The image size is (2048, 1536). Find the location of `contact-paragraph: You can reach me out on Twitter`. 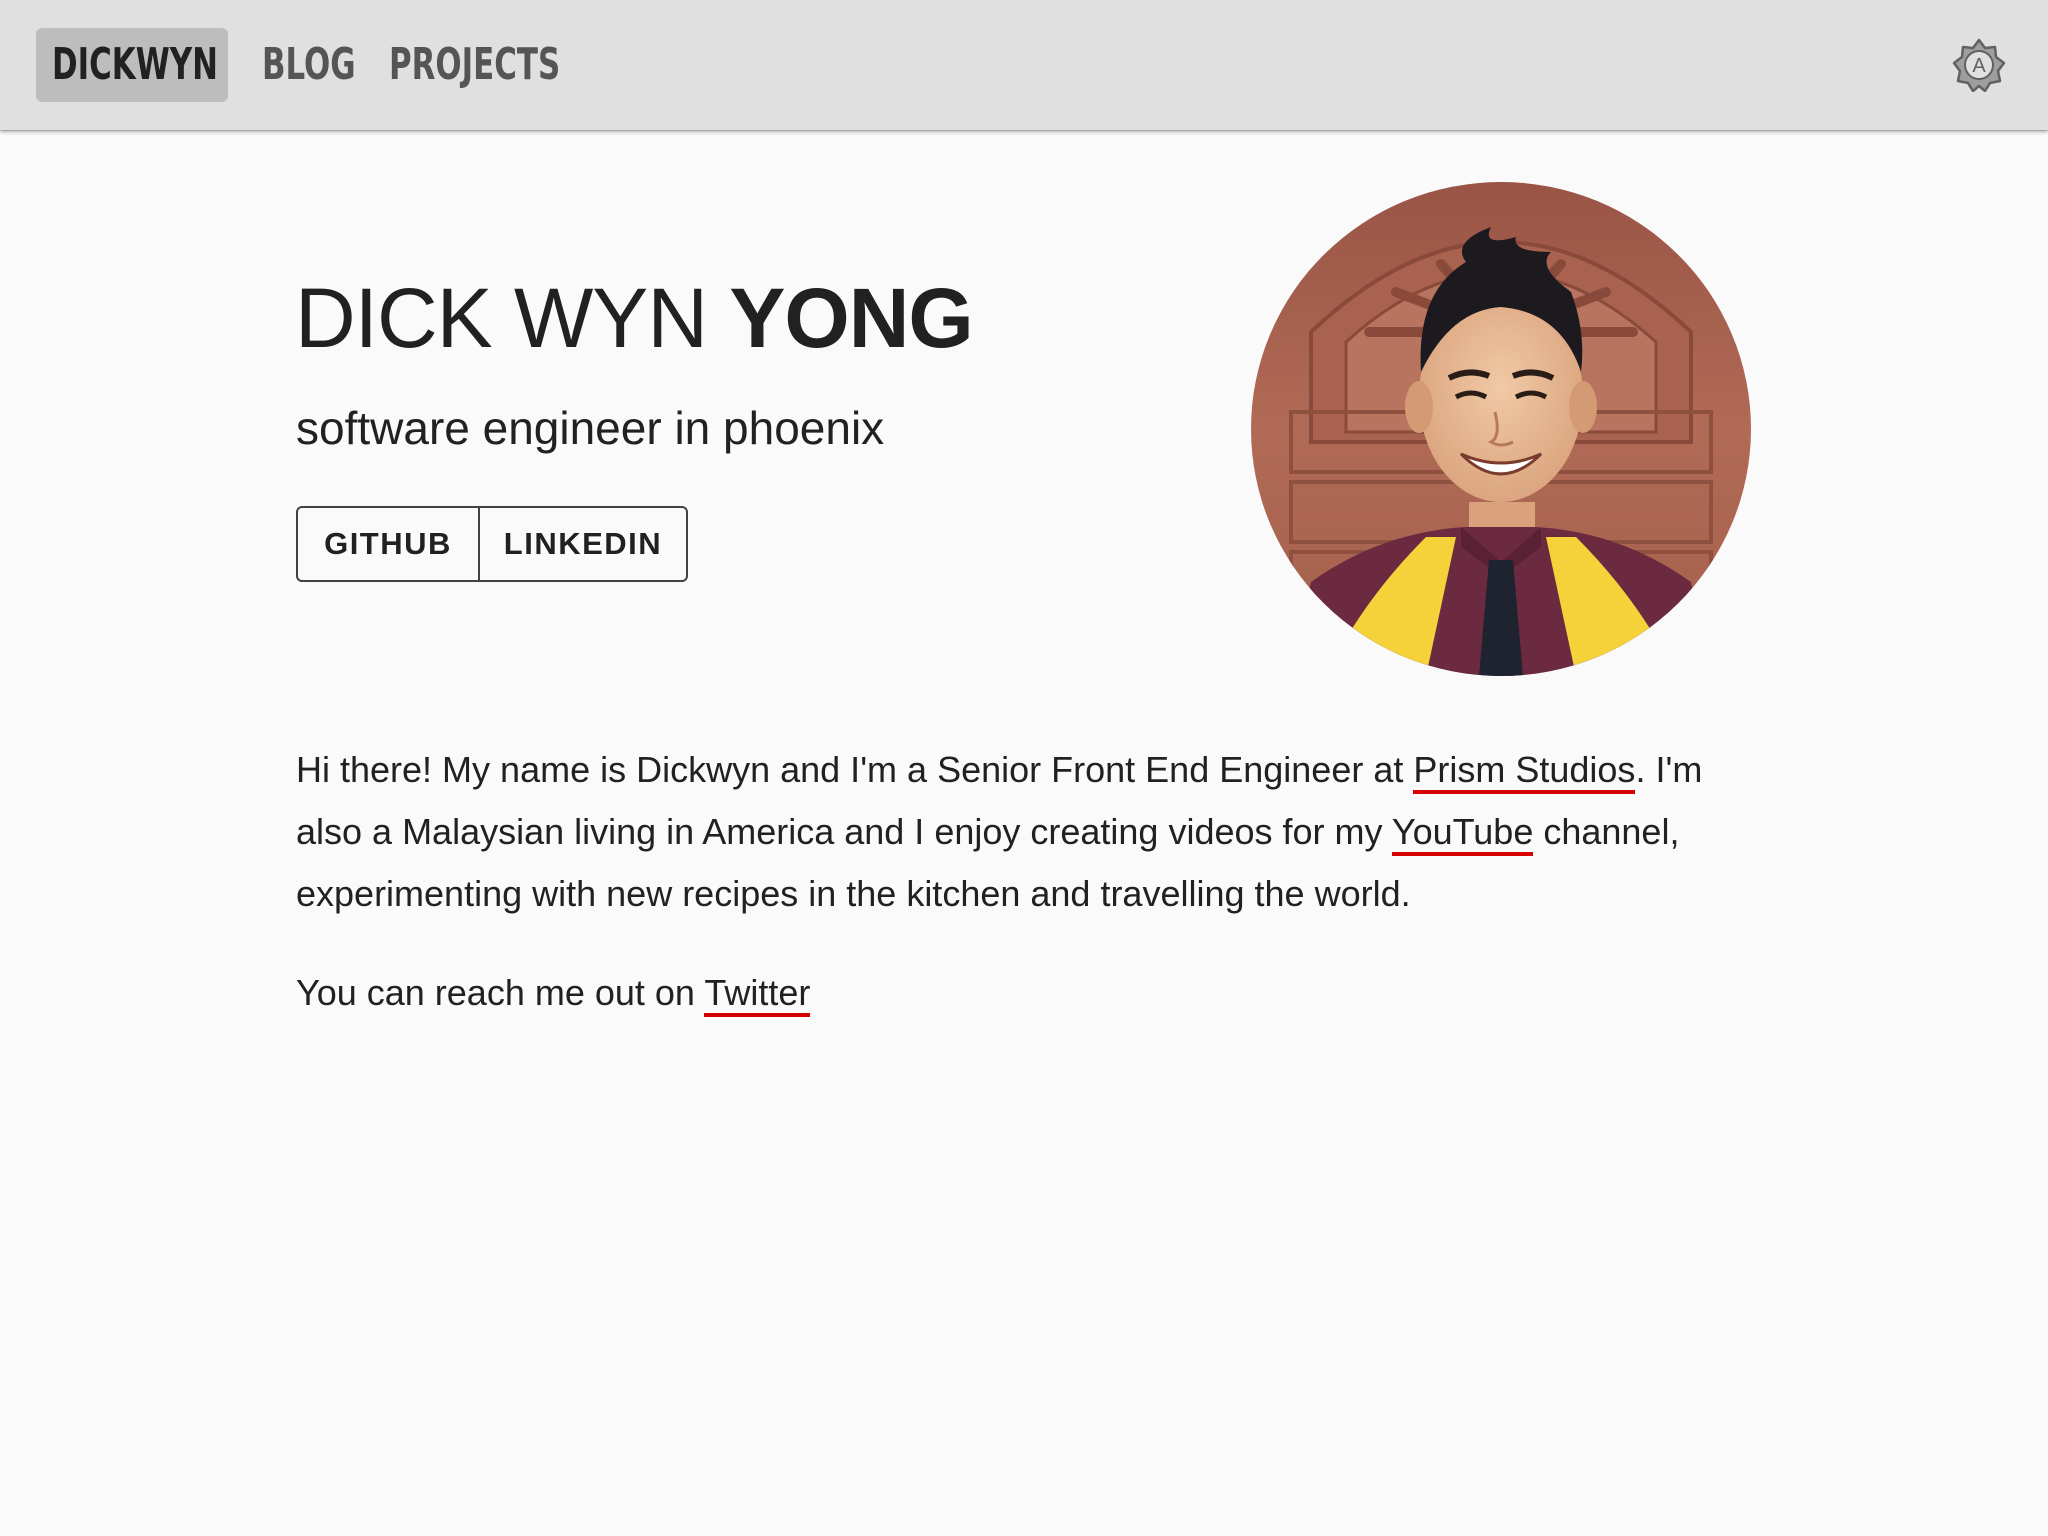

contact-paragraph: You can reach me out on Twitter is located at coordinates (553, 993).